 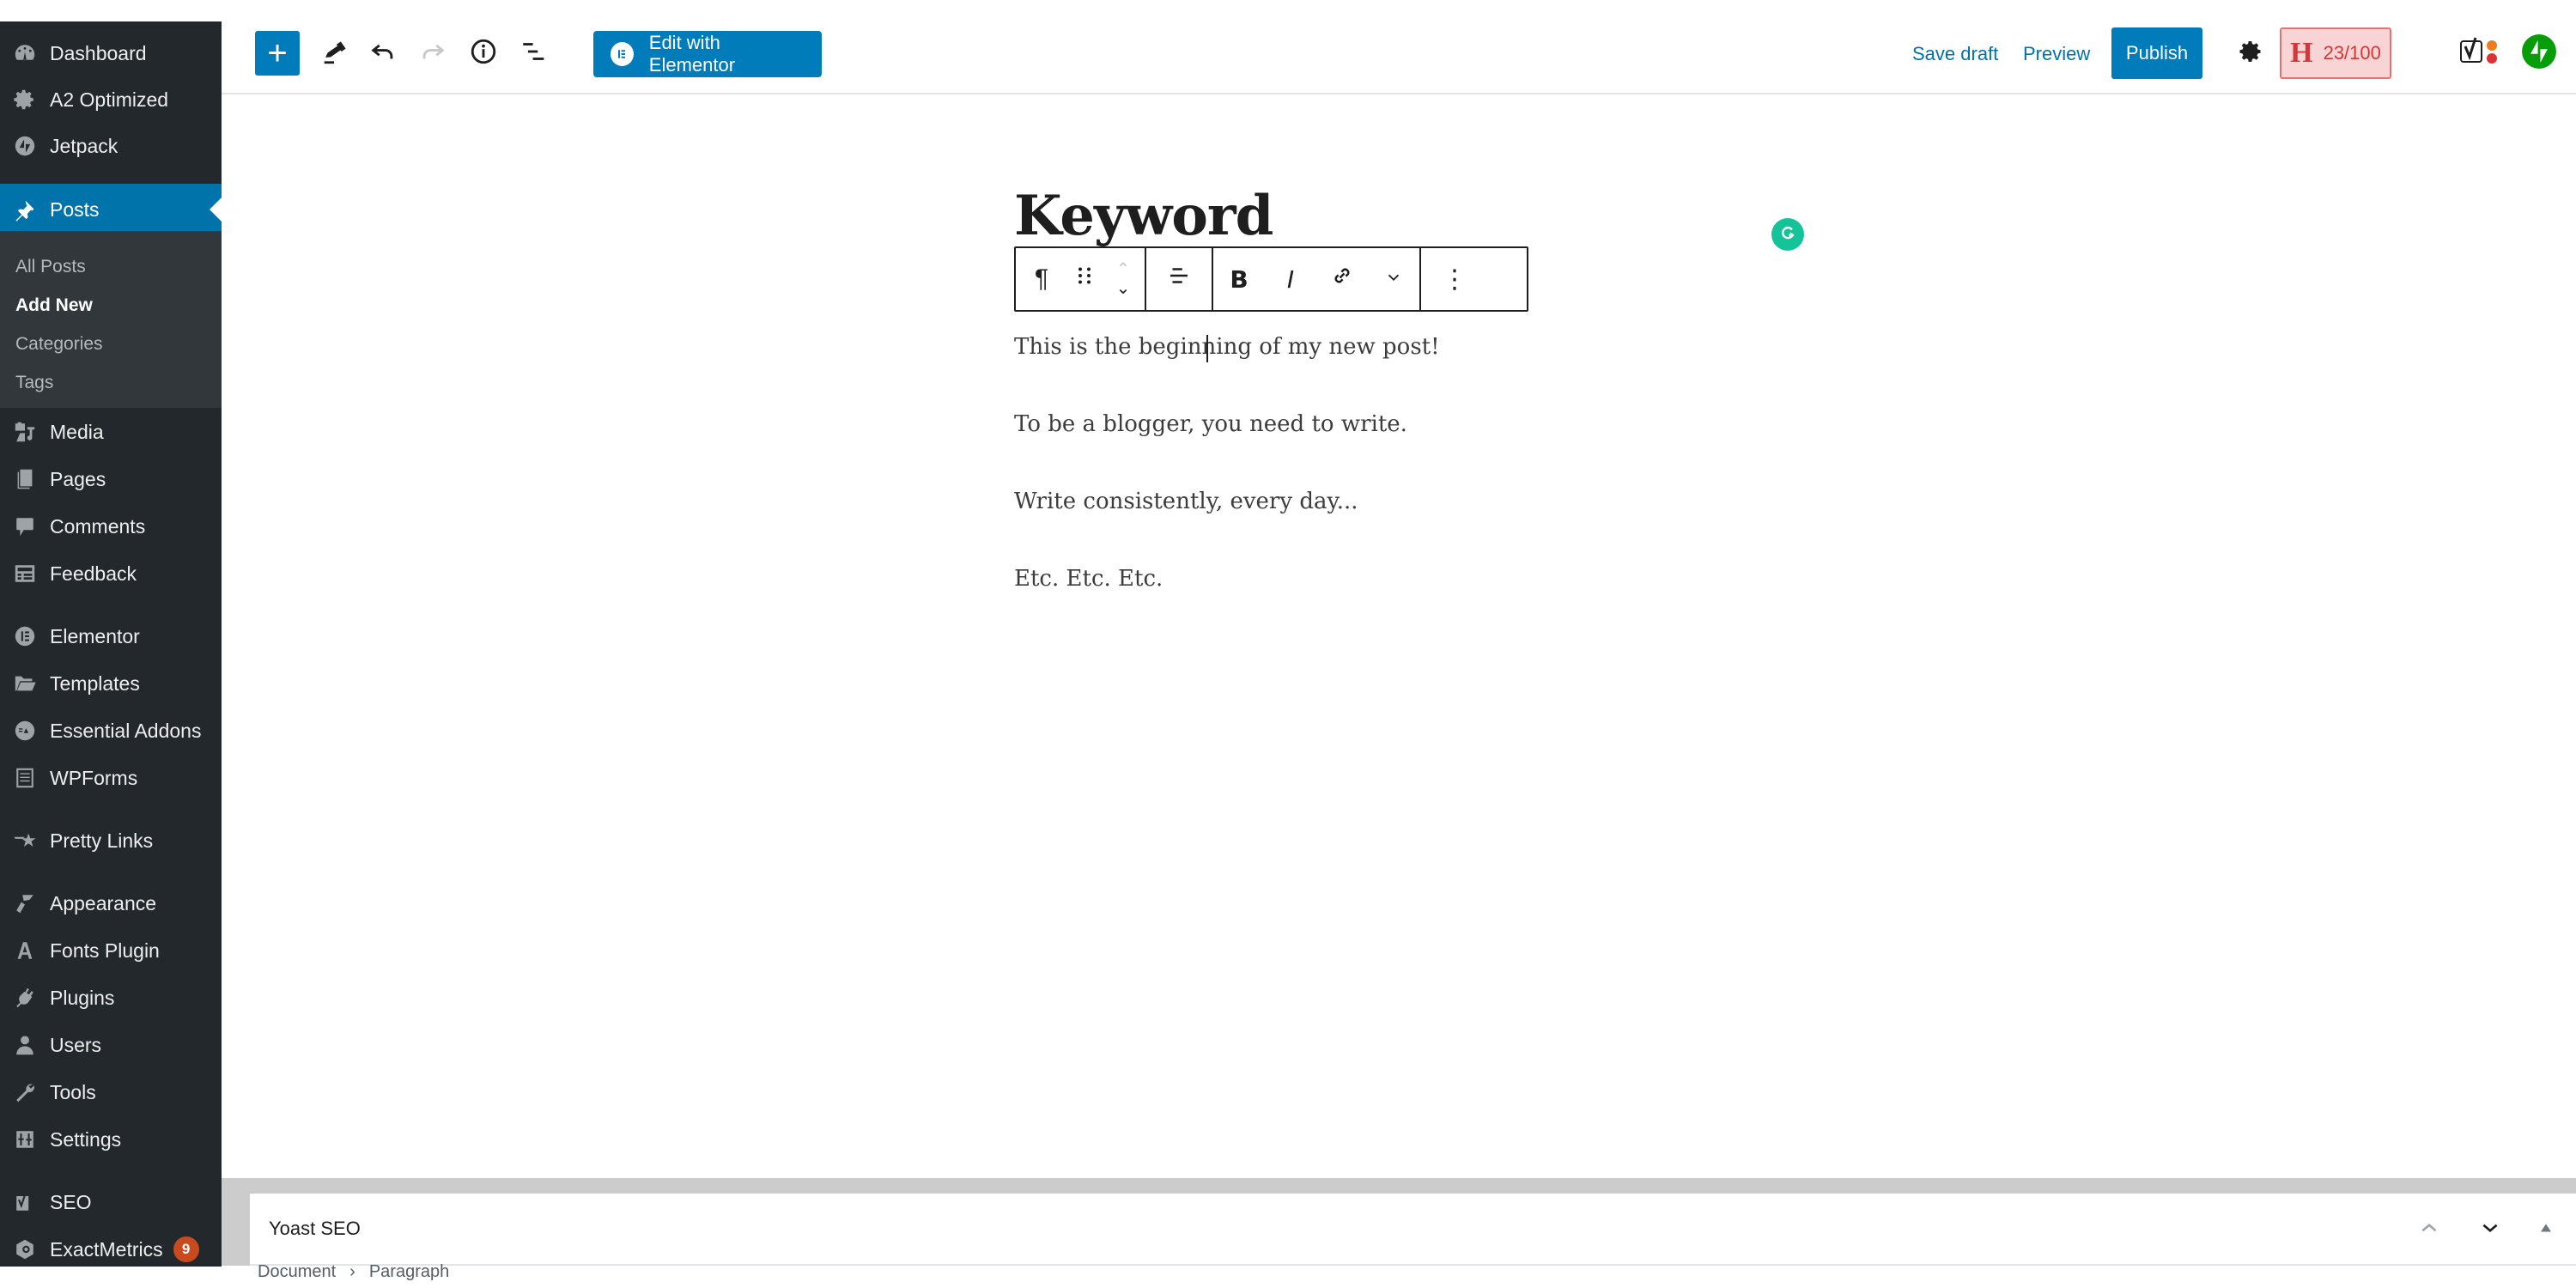 I want to click on paragraph-block-switcher: ¶, so click(x=1041, y=279).